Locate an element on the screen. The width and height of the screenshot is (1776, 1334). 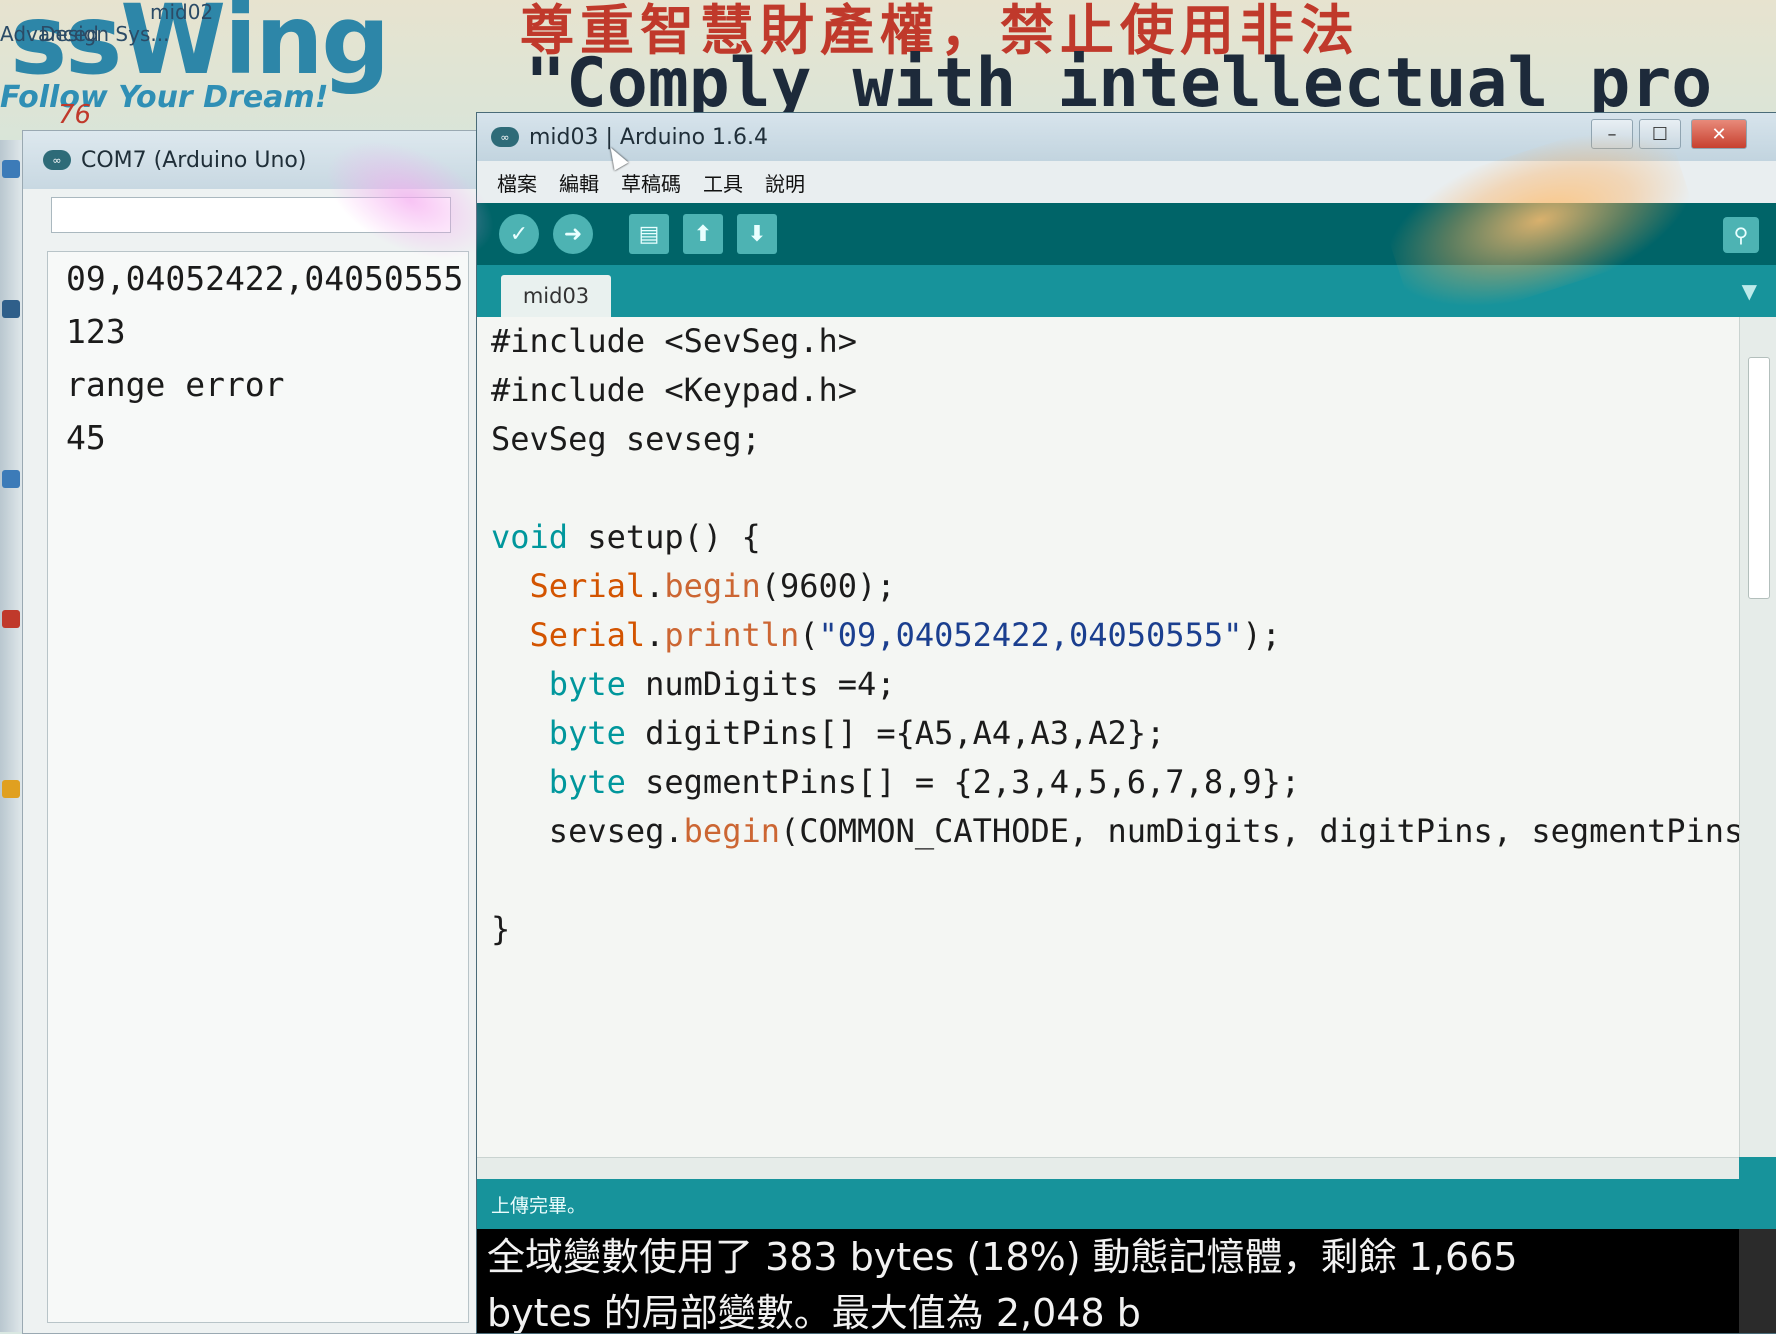
close-icon: ✕ is located at coordinates (1719, 134).